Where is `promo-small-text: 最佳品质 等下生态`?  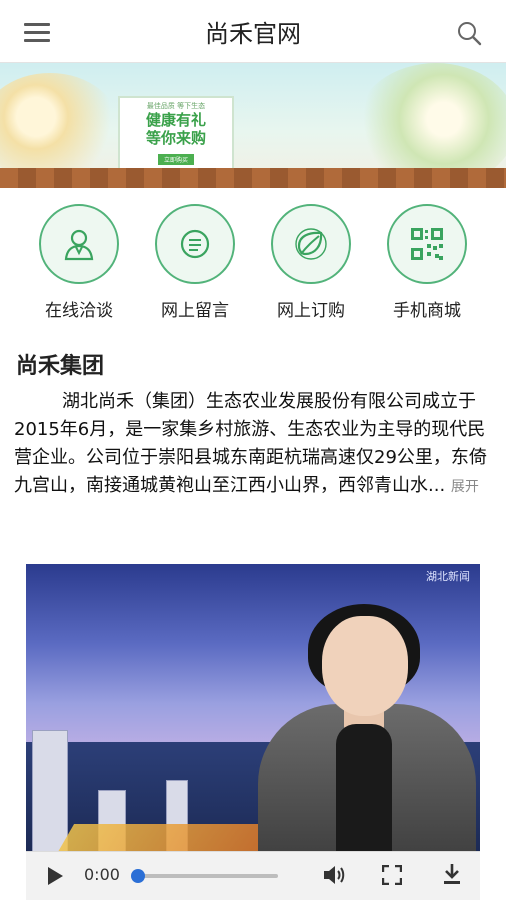 promo-small-text: 最佳品质 等下生态 is located at coordinates (176, 106).